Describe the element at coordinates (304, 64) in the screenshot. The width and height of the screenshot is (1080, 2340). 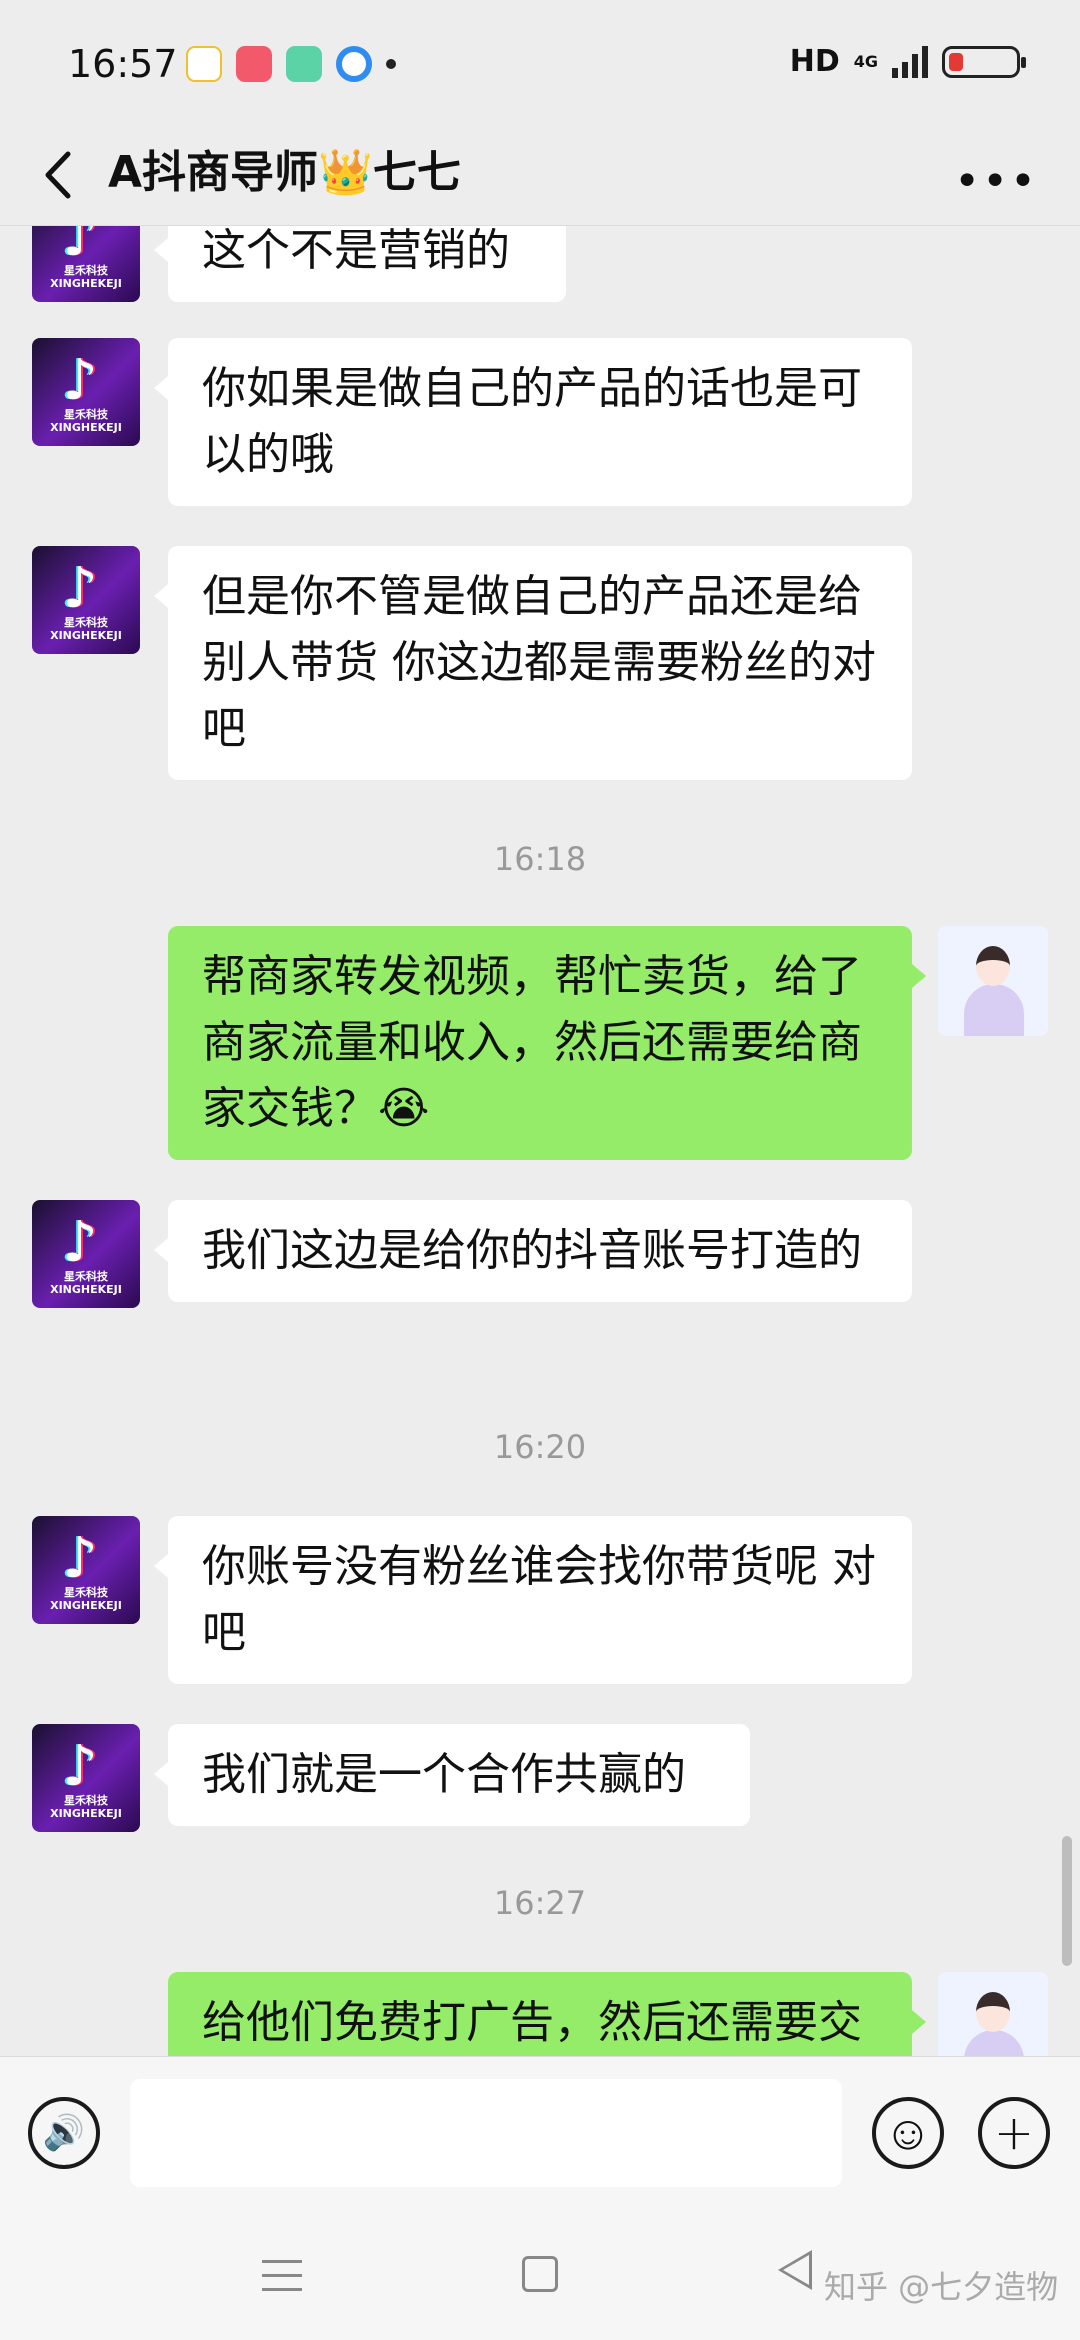
I see `message-app-icon` at that location.